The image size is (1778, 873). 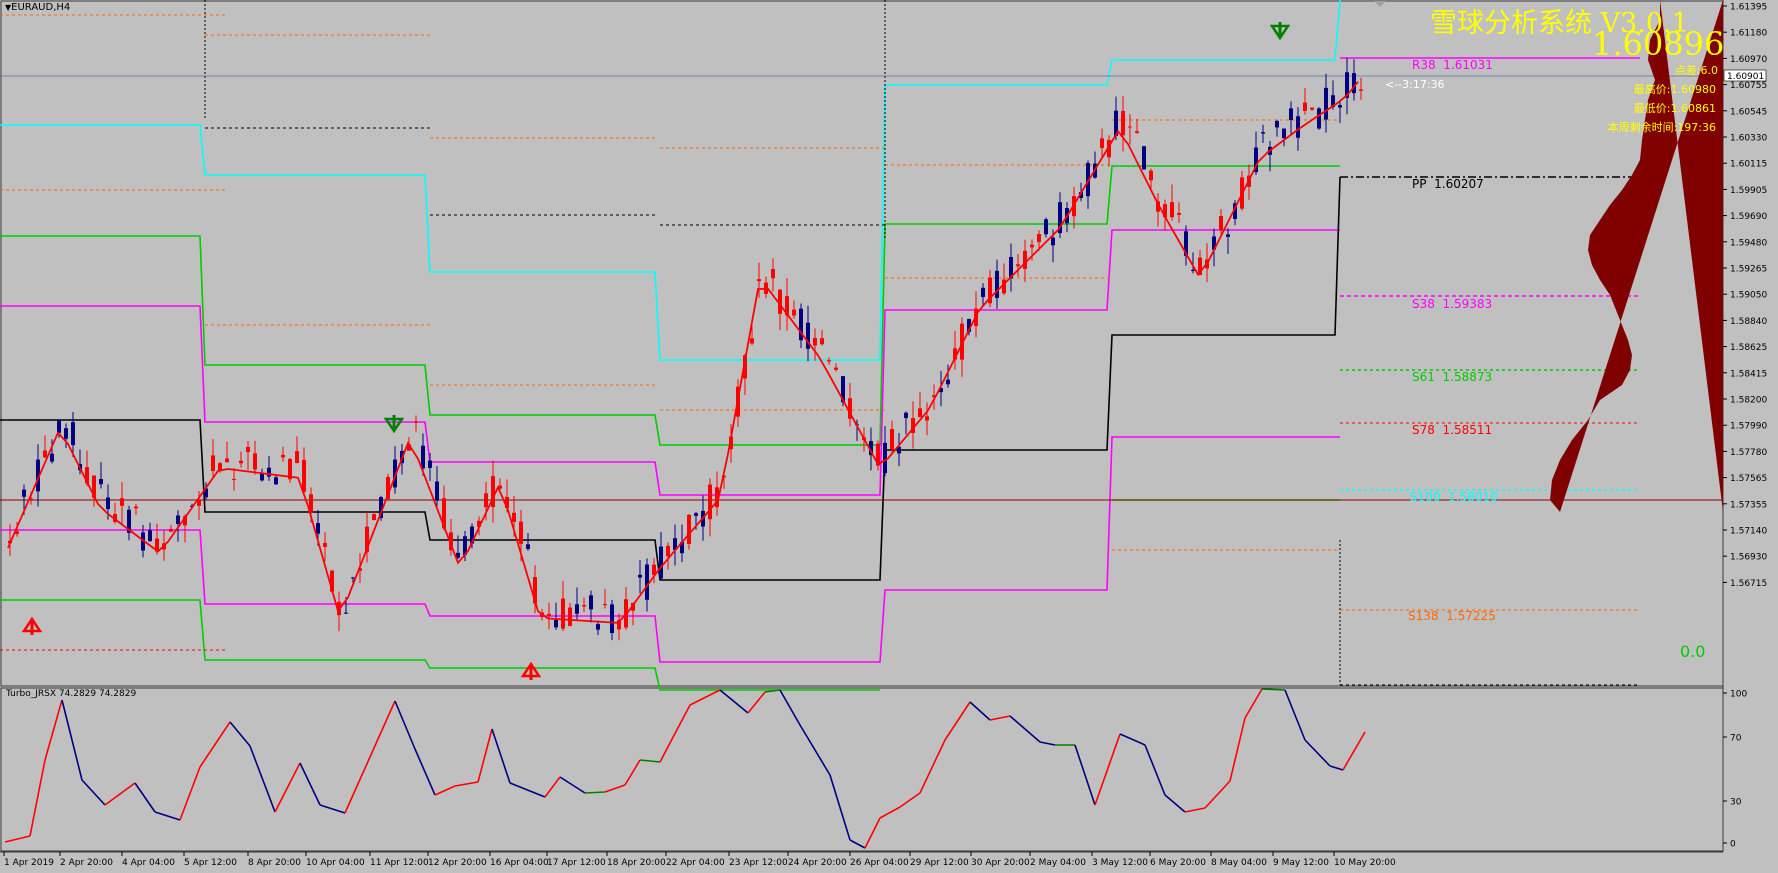 I want to click on time-axis-label: 8 May 04:00, so click(x=1239, y=863).